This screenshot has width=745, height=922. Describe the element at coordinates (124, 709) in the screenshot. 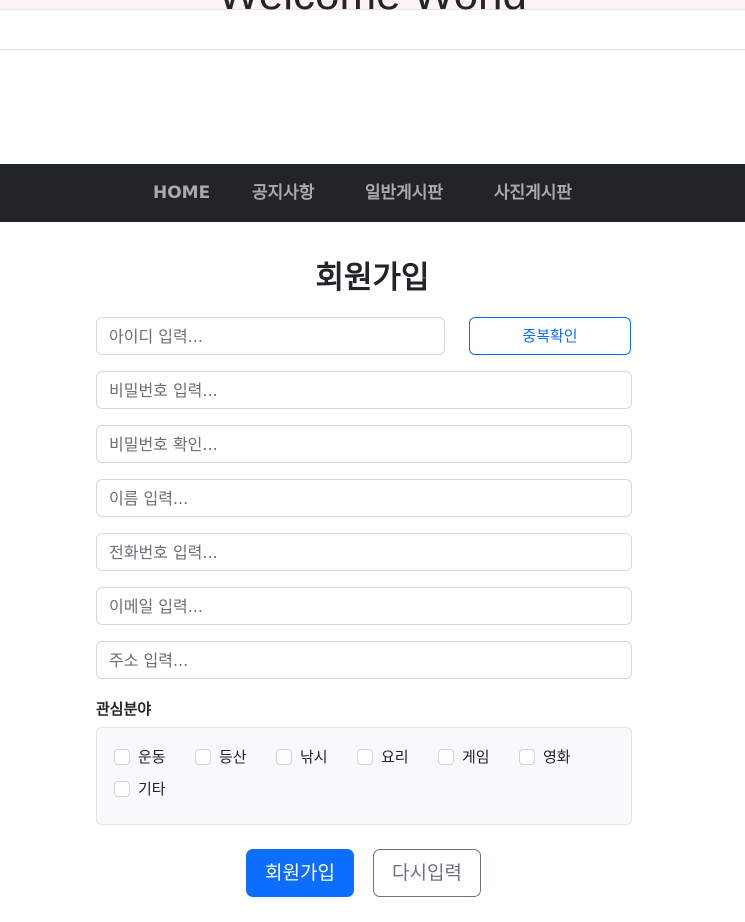

I see `interests-label: 관심분야` at that location.